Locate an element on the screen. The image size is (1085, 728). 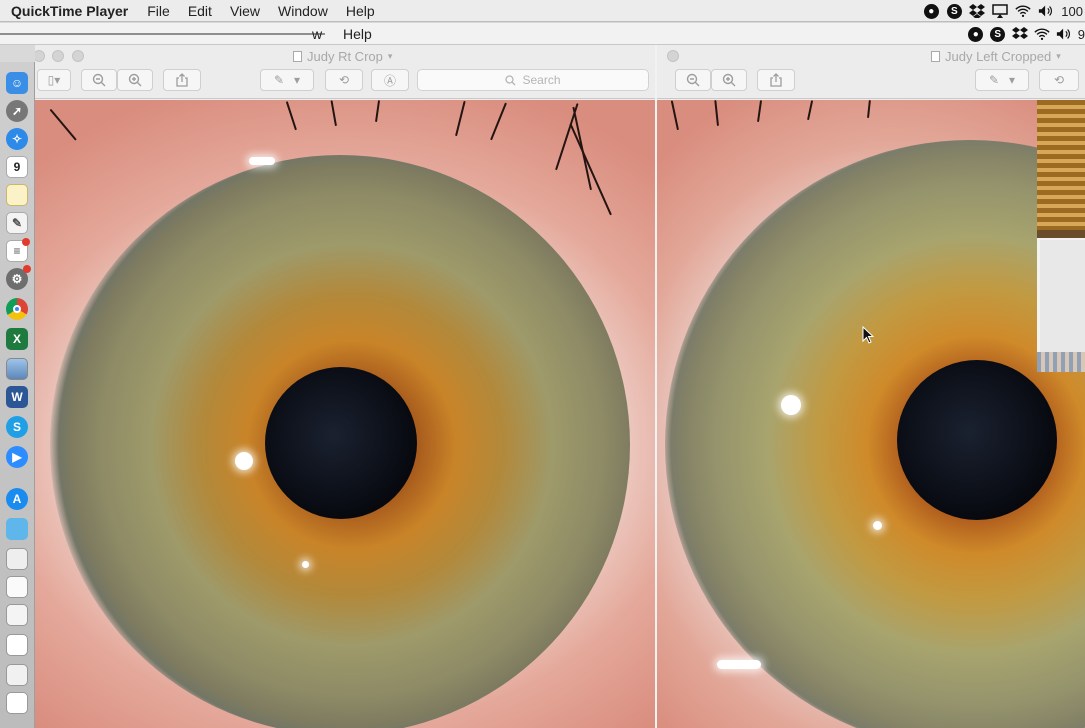
notes-icon is located at coordinates (17, 195).